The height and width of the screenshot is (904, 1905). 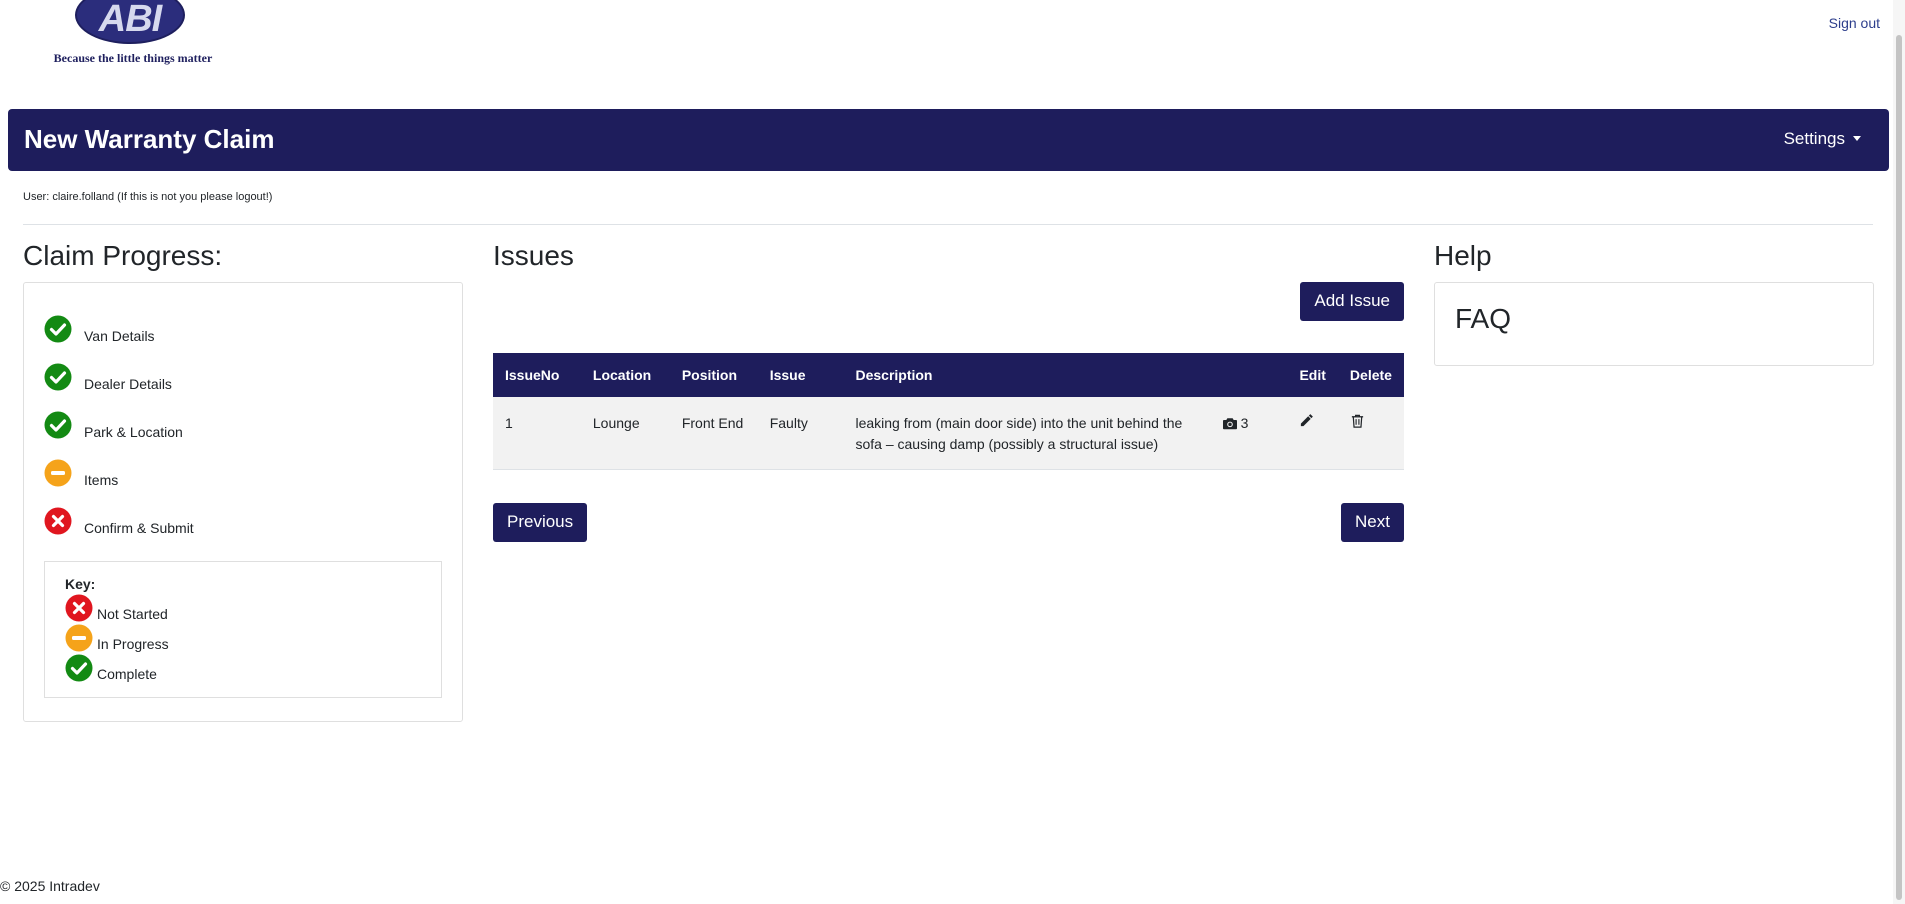 What do you see at coordinates (1654, 324) in the screenshot?
I see `faq-card: FAQ` at bounding box center [1654, 324].